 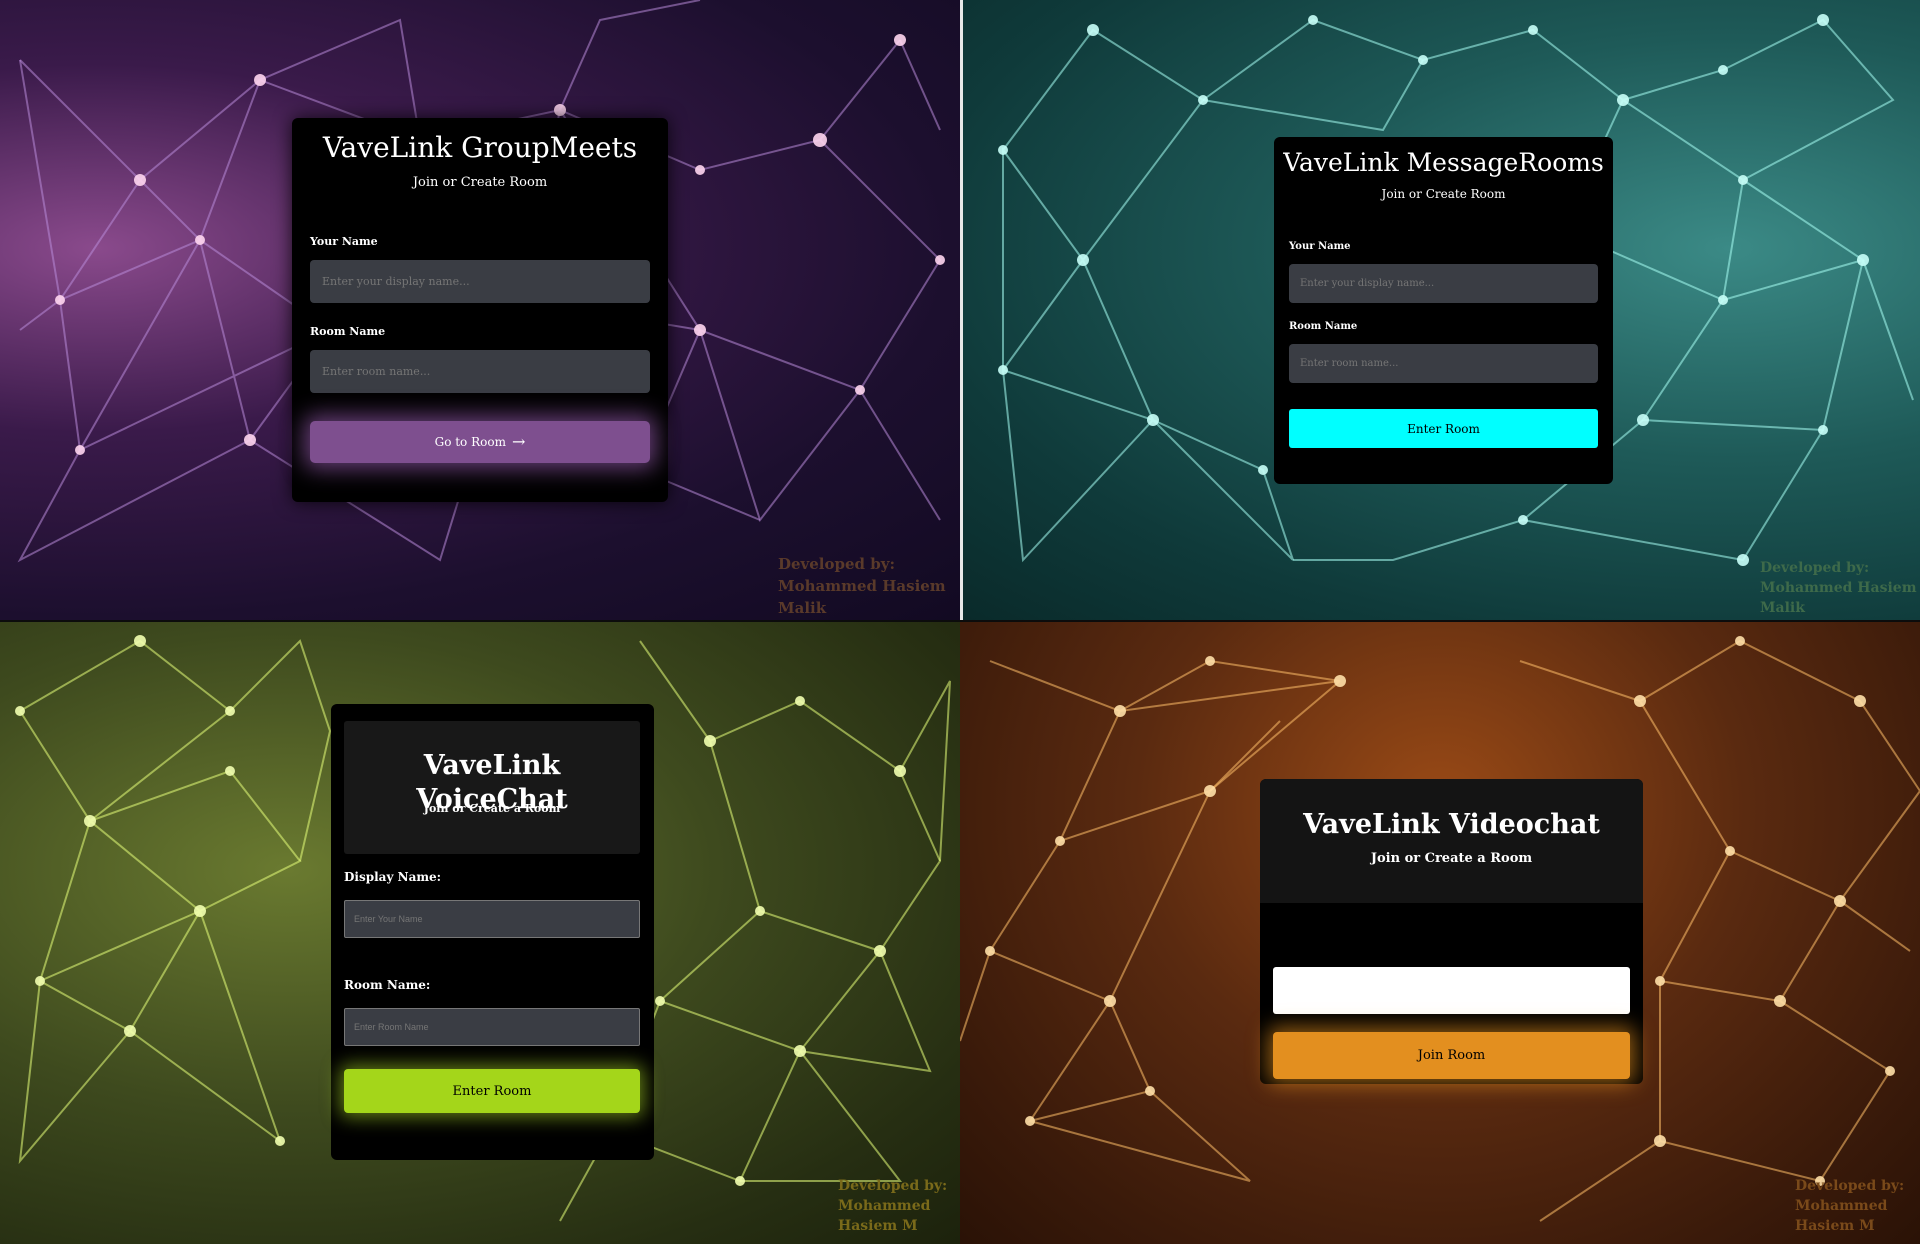 What do you see at coordinates (1451, 990) in the screenshot?
I see `room-input` at bounding box center [1451, 990].